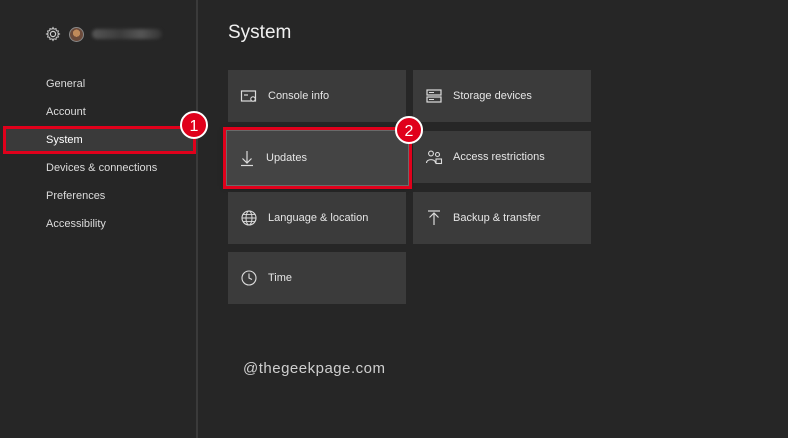  I want to click on tile-access-restrictions: Access restrictions, so click(502, 157).